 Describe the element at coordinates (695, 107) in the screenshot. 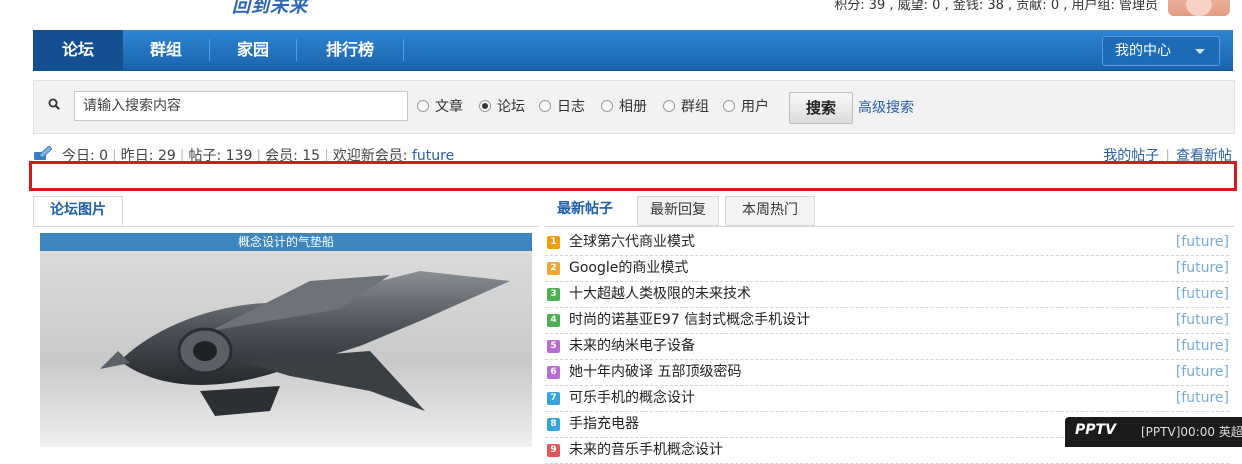

I see `option-label: 群组` at that location.